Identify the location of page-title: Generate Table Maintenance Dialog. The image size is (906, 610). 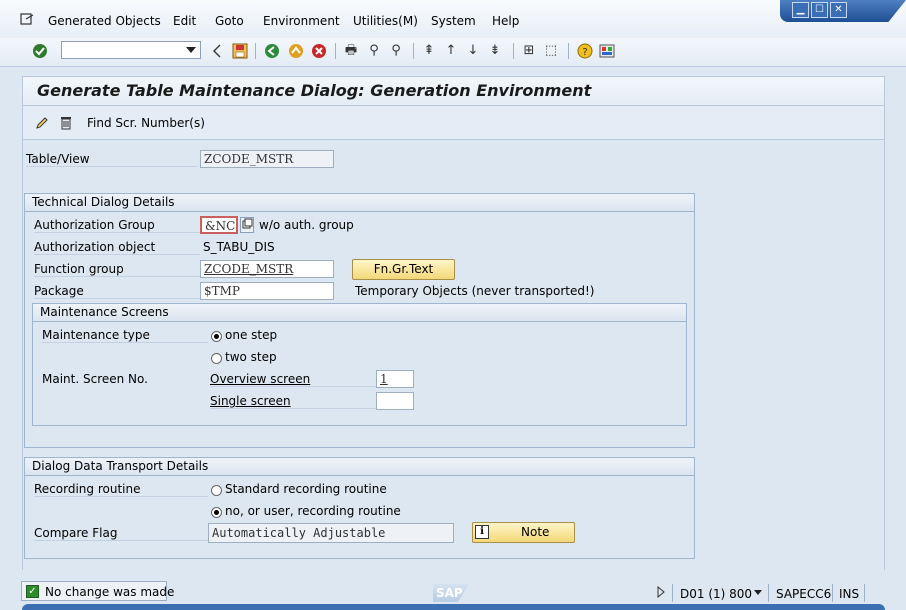
(314, 90).